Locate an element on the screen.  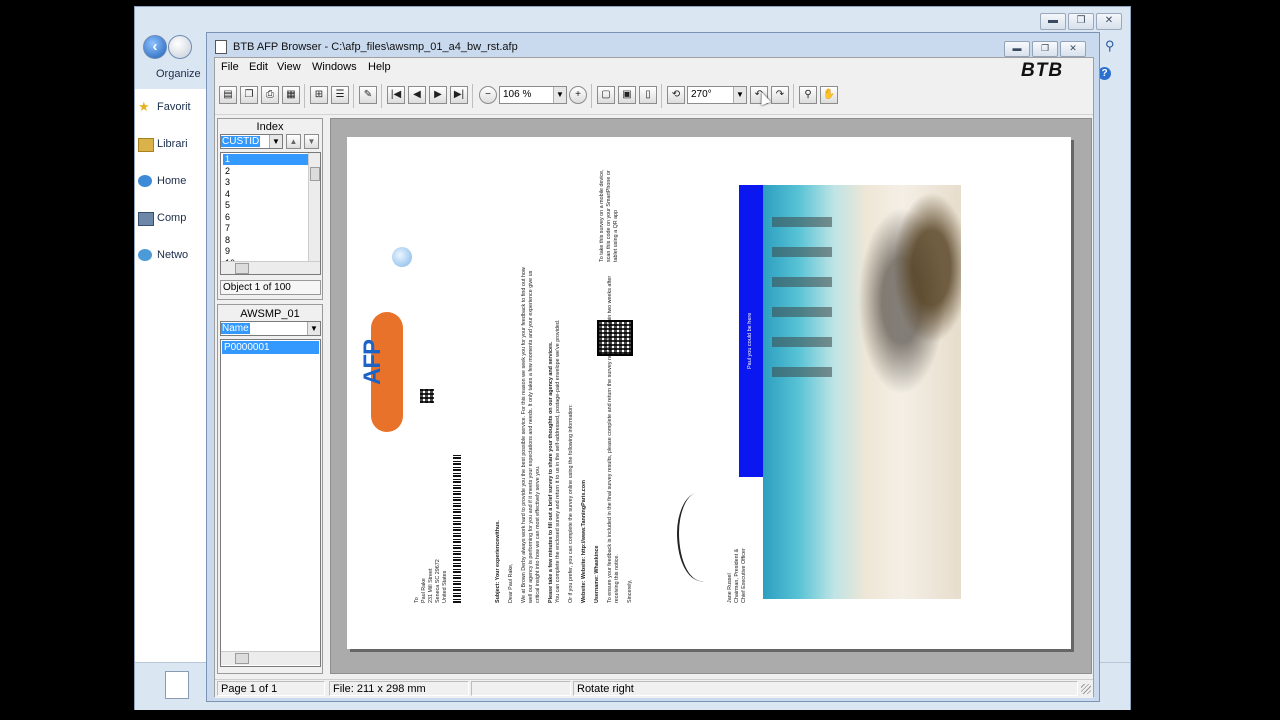
index-field-select: CUSTID ▼ is located at coordinates (251, 141).